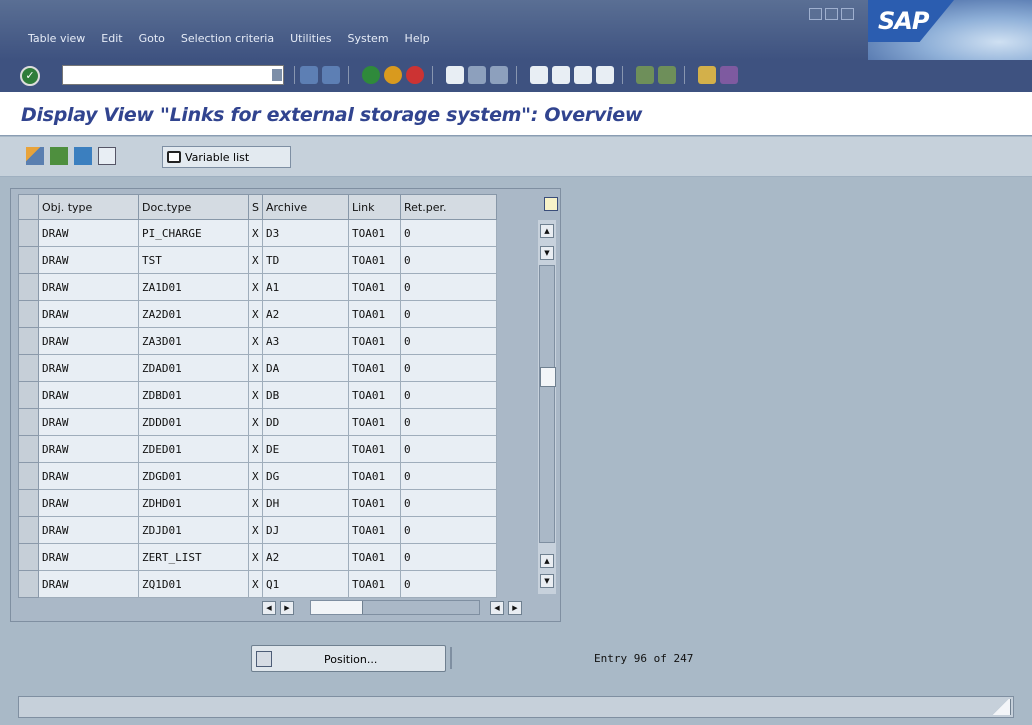 The width and height of the screenshot is (1032, 725). I want to click on cell-archive: A1, so click(305, 287).